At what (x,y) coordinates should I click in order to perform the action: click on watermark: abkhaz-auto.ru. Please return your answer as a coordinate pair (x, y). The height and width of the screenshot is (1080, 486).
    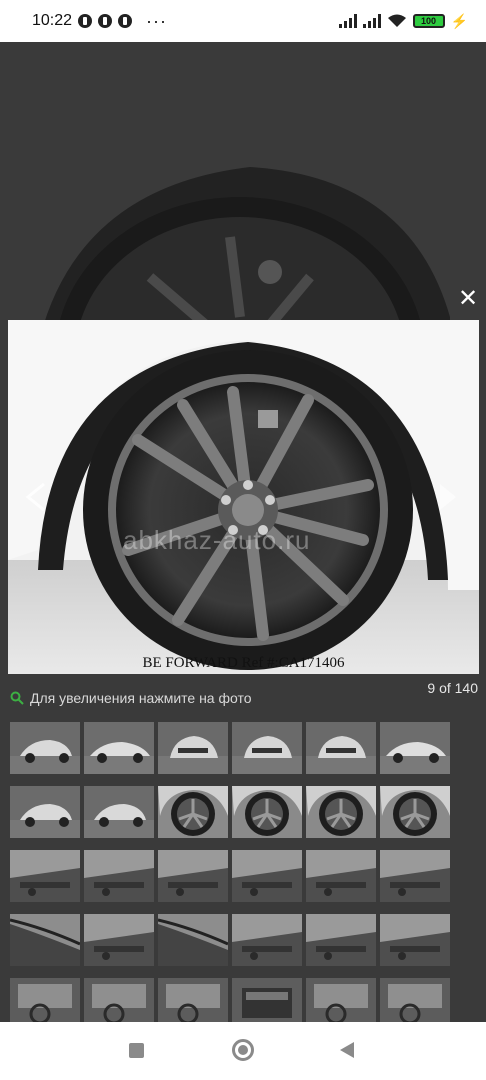
    Looking at the image, I should click on (217, 540).